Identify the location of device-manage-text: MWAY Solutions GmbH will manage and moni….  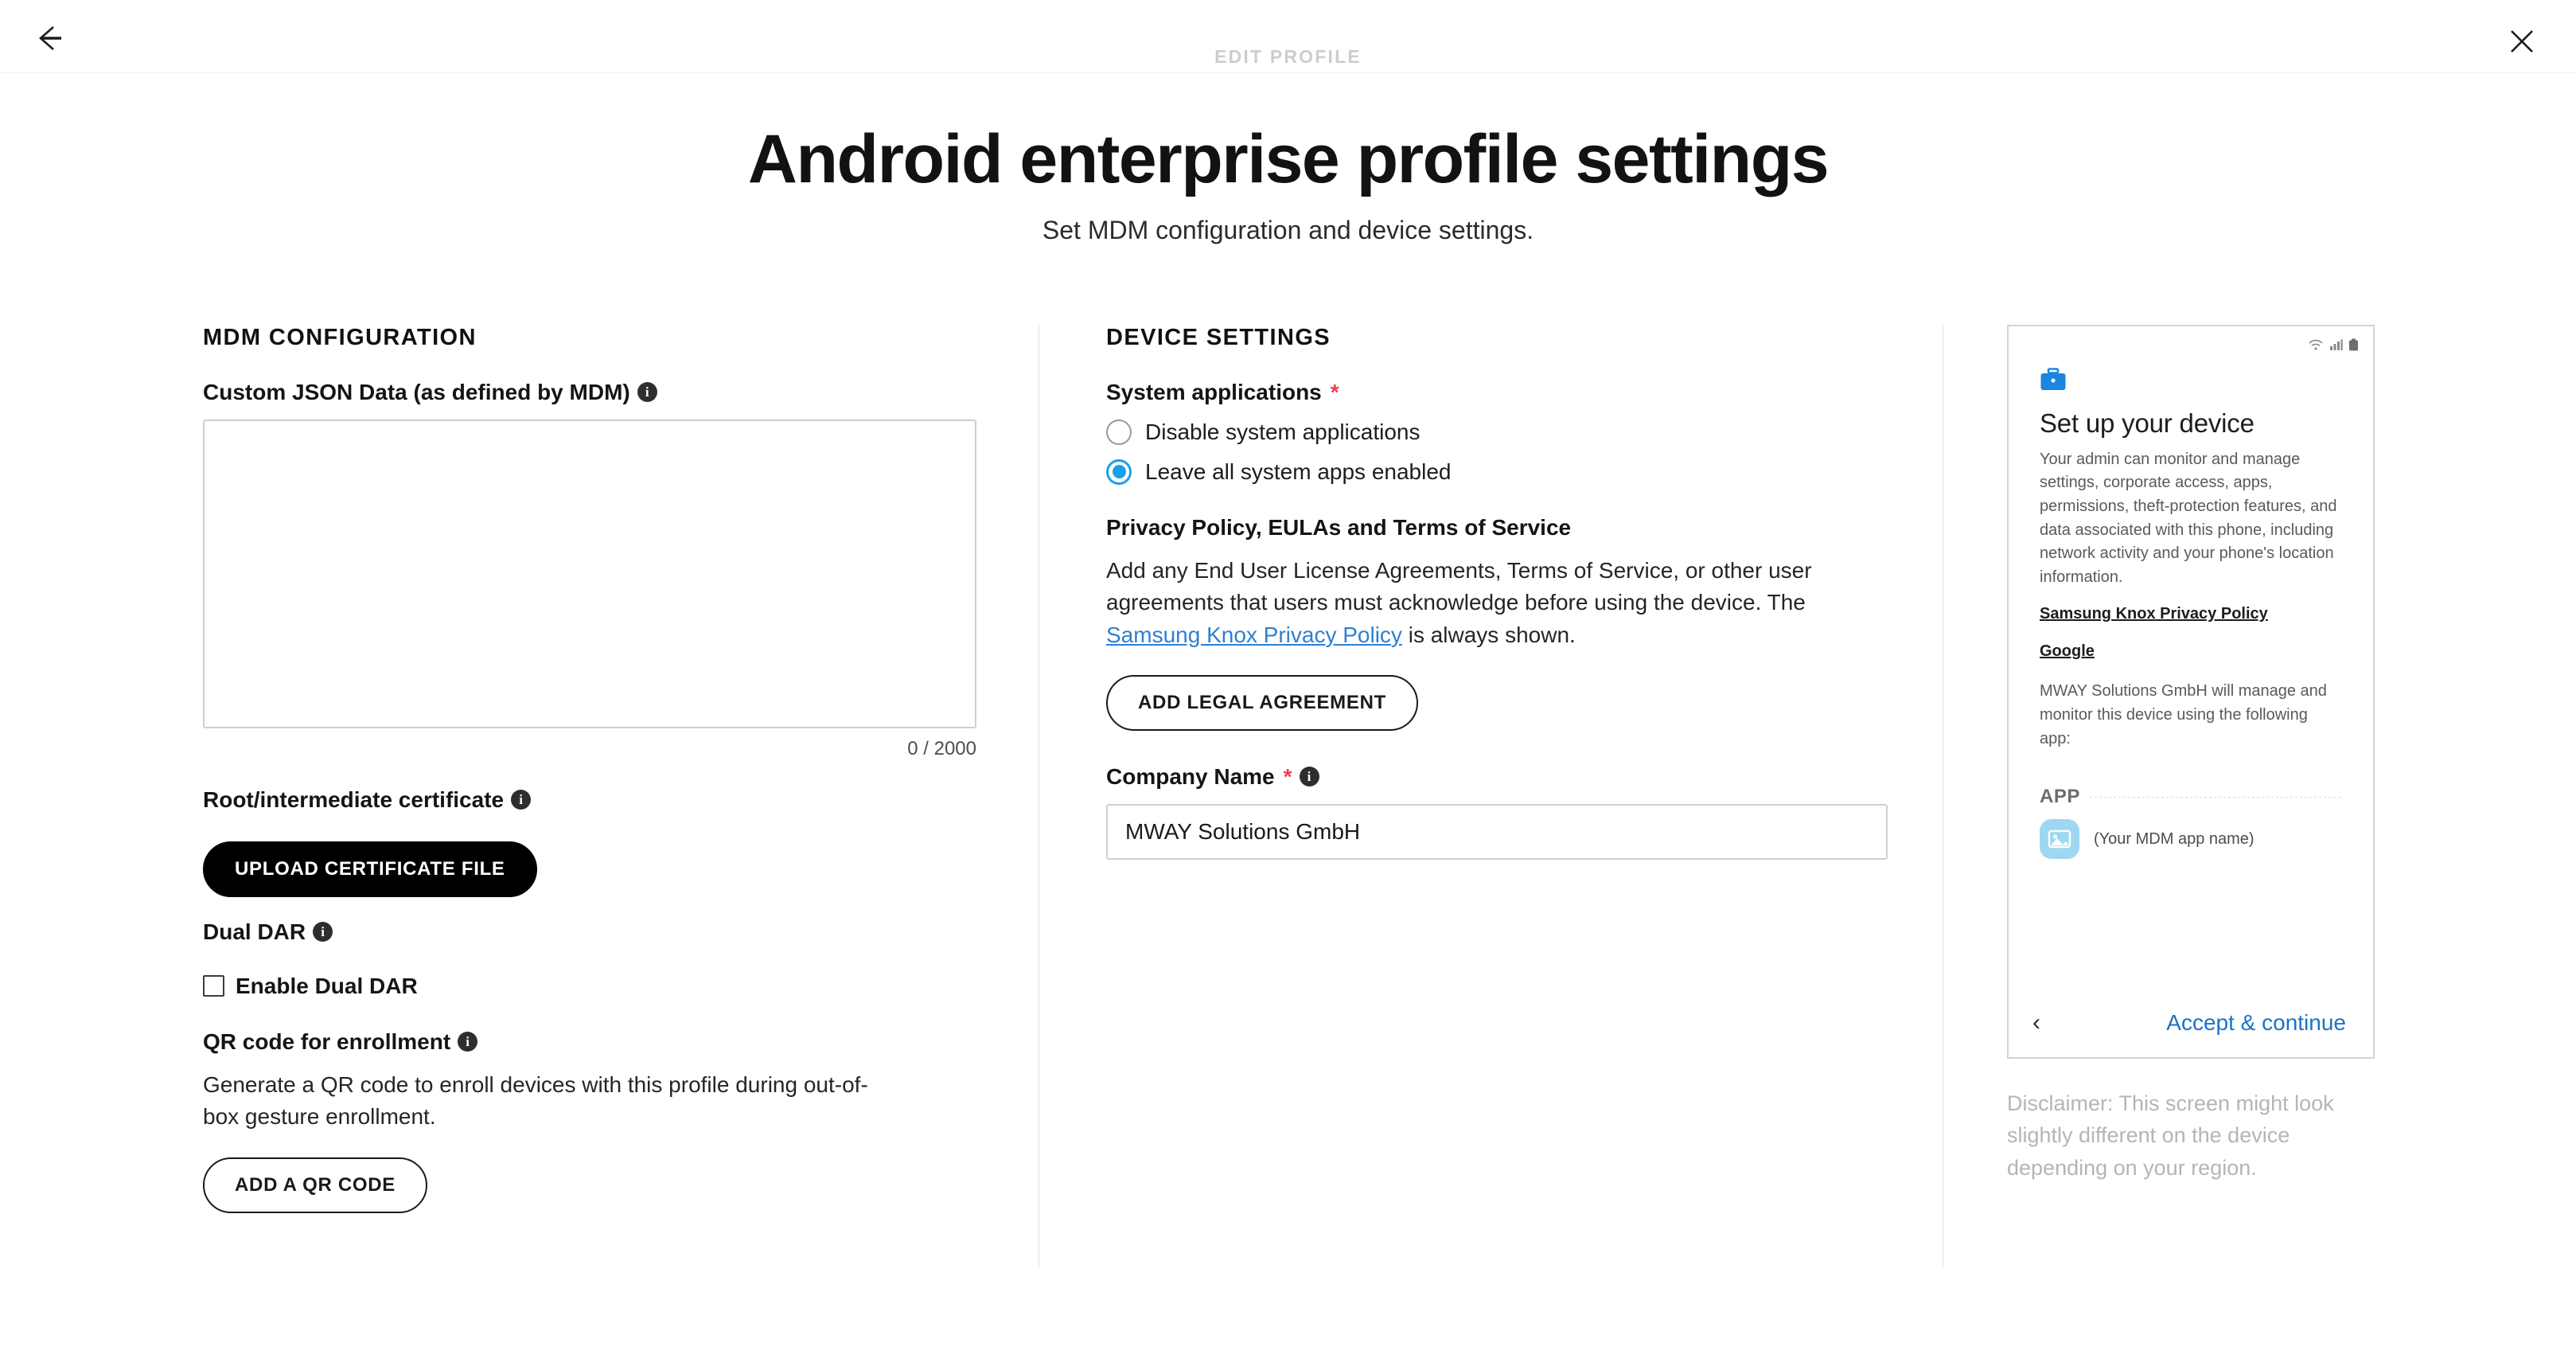
(2183, 714).